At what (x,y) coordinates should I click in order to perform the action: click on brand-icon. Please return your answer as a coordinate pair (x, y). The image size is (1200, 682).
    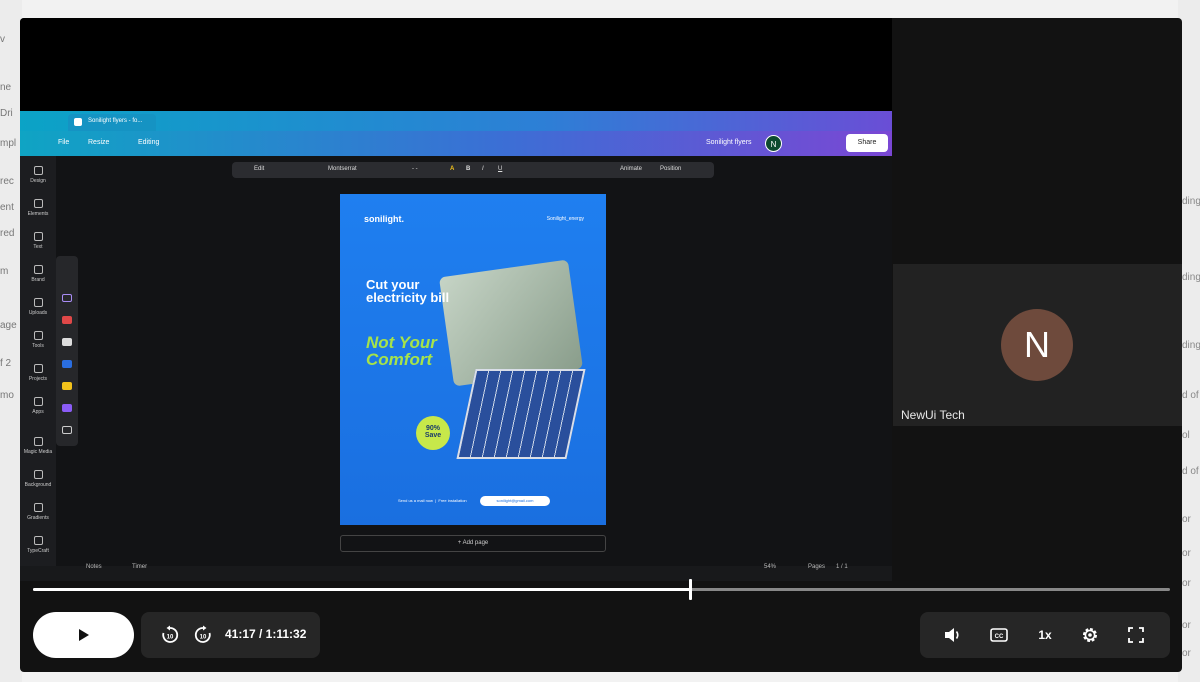
    Looking at the image, I should click on (38, 269).